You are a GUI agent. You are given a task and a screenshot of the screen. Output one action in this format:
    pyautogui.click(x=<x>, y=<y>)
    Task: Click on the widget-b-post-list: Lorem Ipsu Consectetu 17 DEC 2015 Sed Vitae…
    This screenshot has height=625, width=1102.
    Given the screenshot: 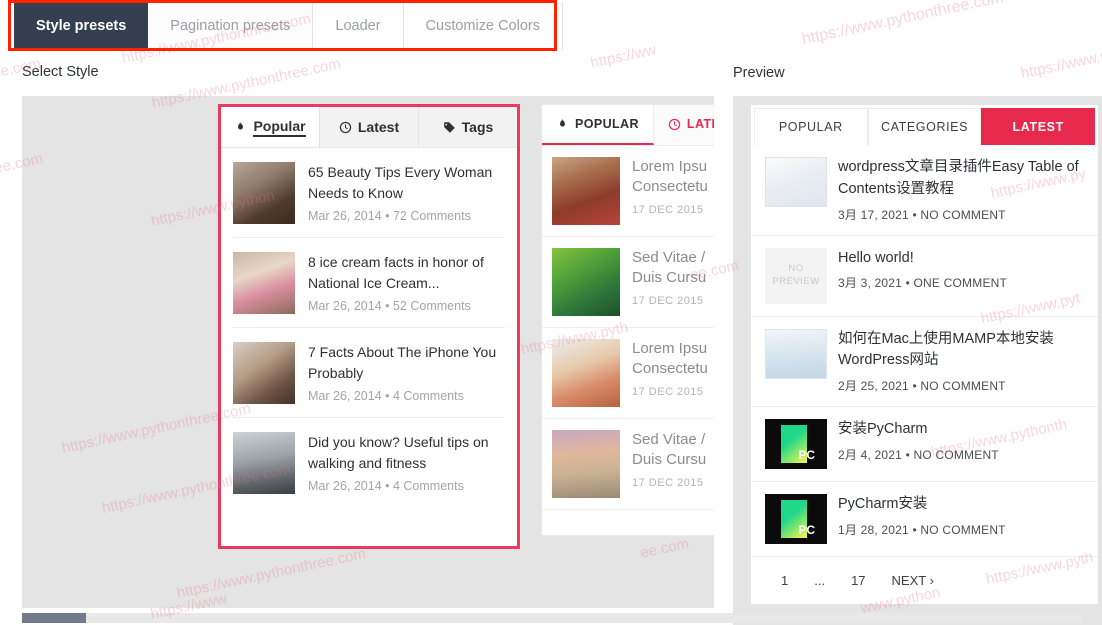 What is the action you would take?
    pyautogui.click(x=628, y=327)
    